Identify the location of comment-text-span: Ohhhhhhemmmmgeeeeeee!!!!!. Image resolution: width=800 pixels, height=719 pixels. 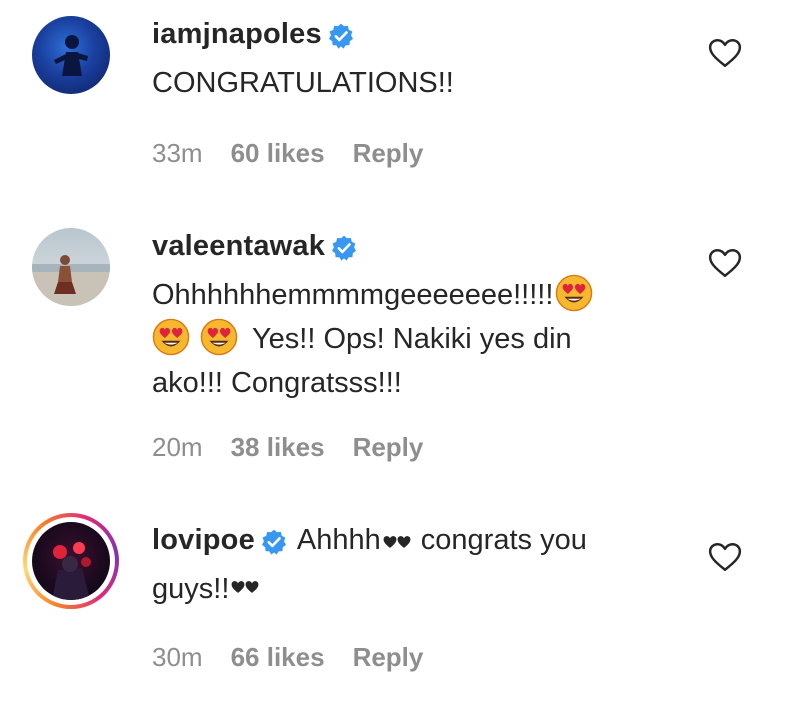
(353, 295).